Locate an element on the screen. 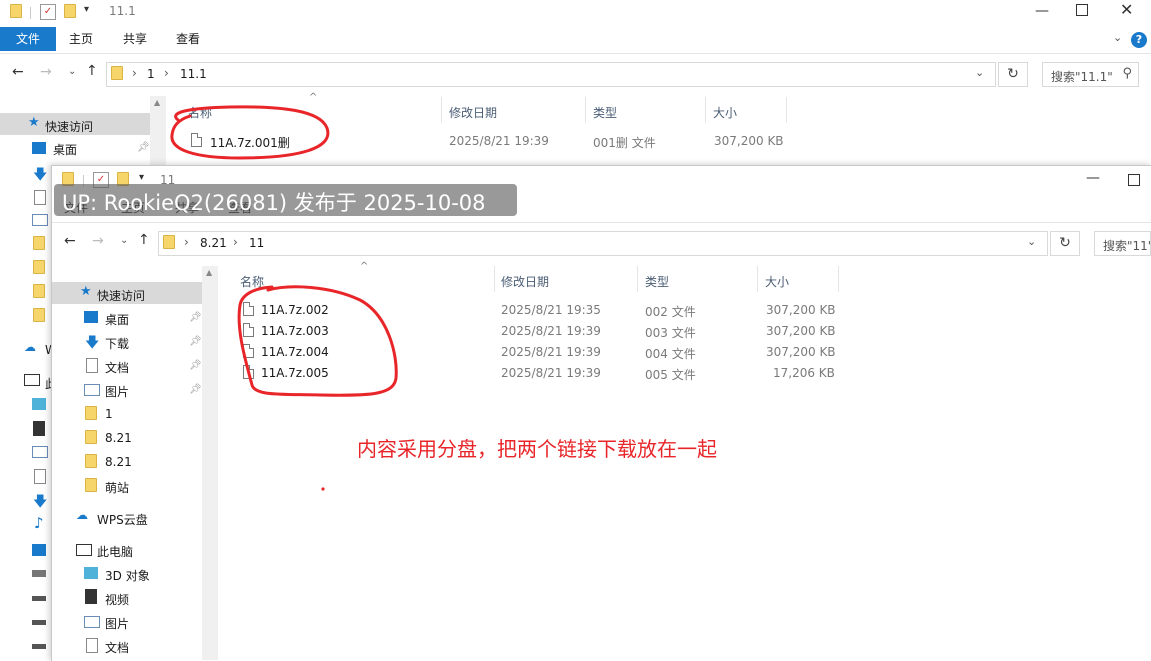 The width and height of the screenshot is (1151, 661). annotation-layer is located at coordinates (284, 298).